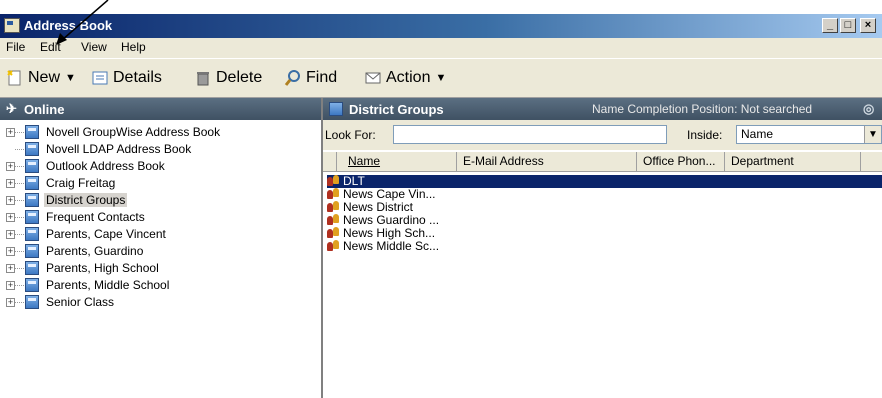  Describe the element at coordinates (869, 108) in the screenshot. I see `status-indicator-icon: ◎` at that location.